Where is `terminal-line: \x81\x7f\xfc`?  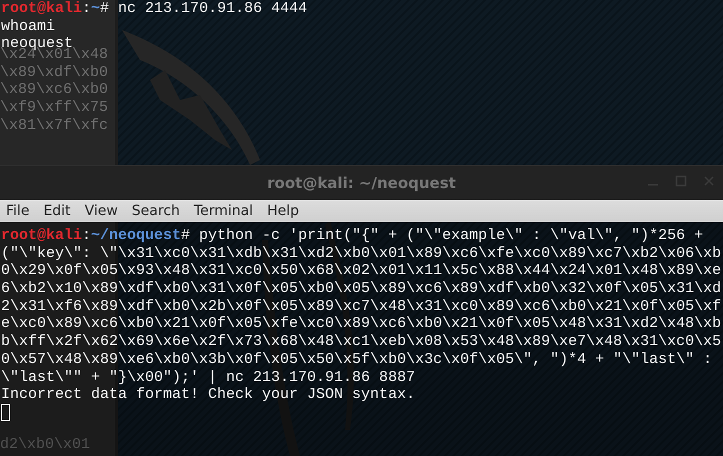 terminal-line: \x81\x7f\xfc is located at coordinates (54, 125).